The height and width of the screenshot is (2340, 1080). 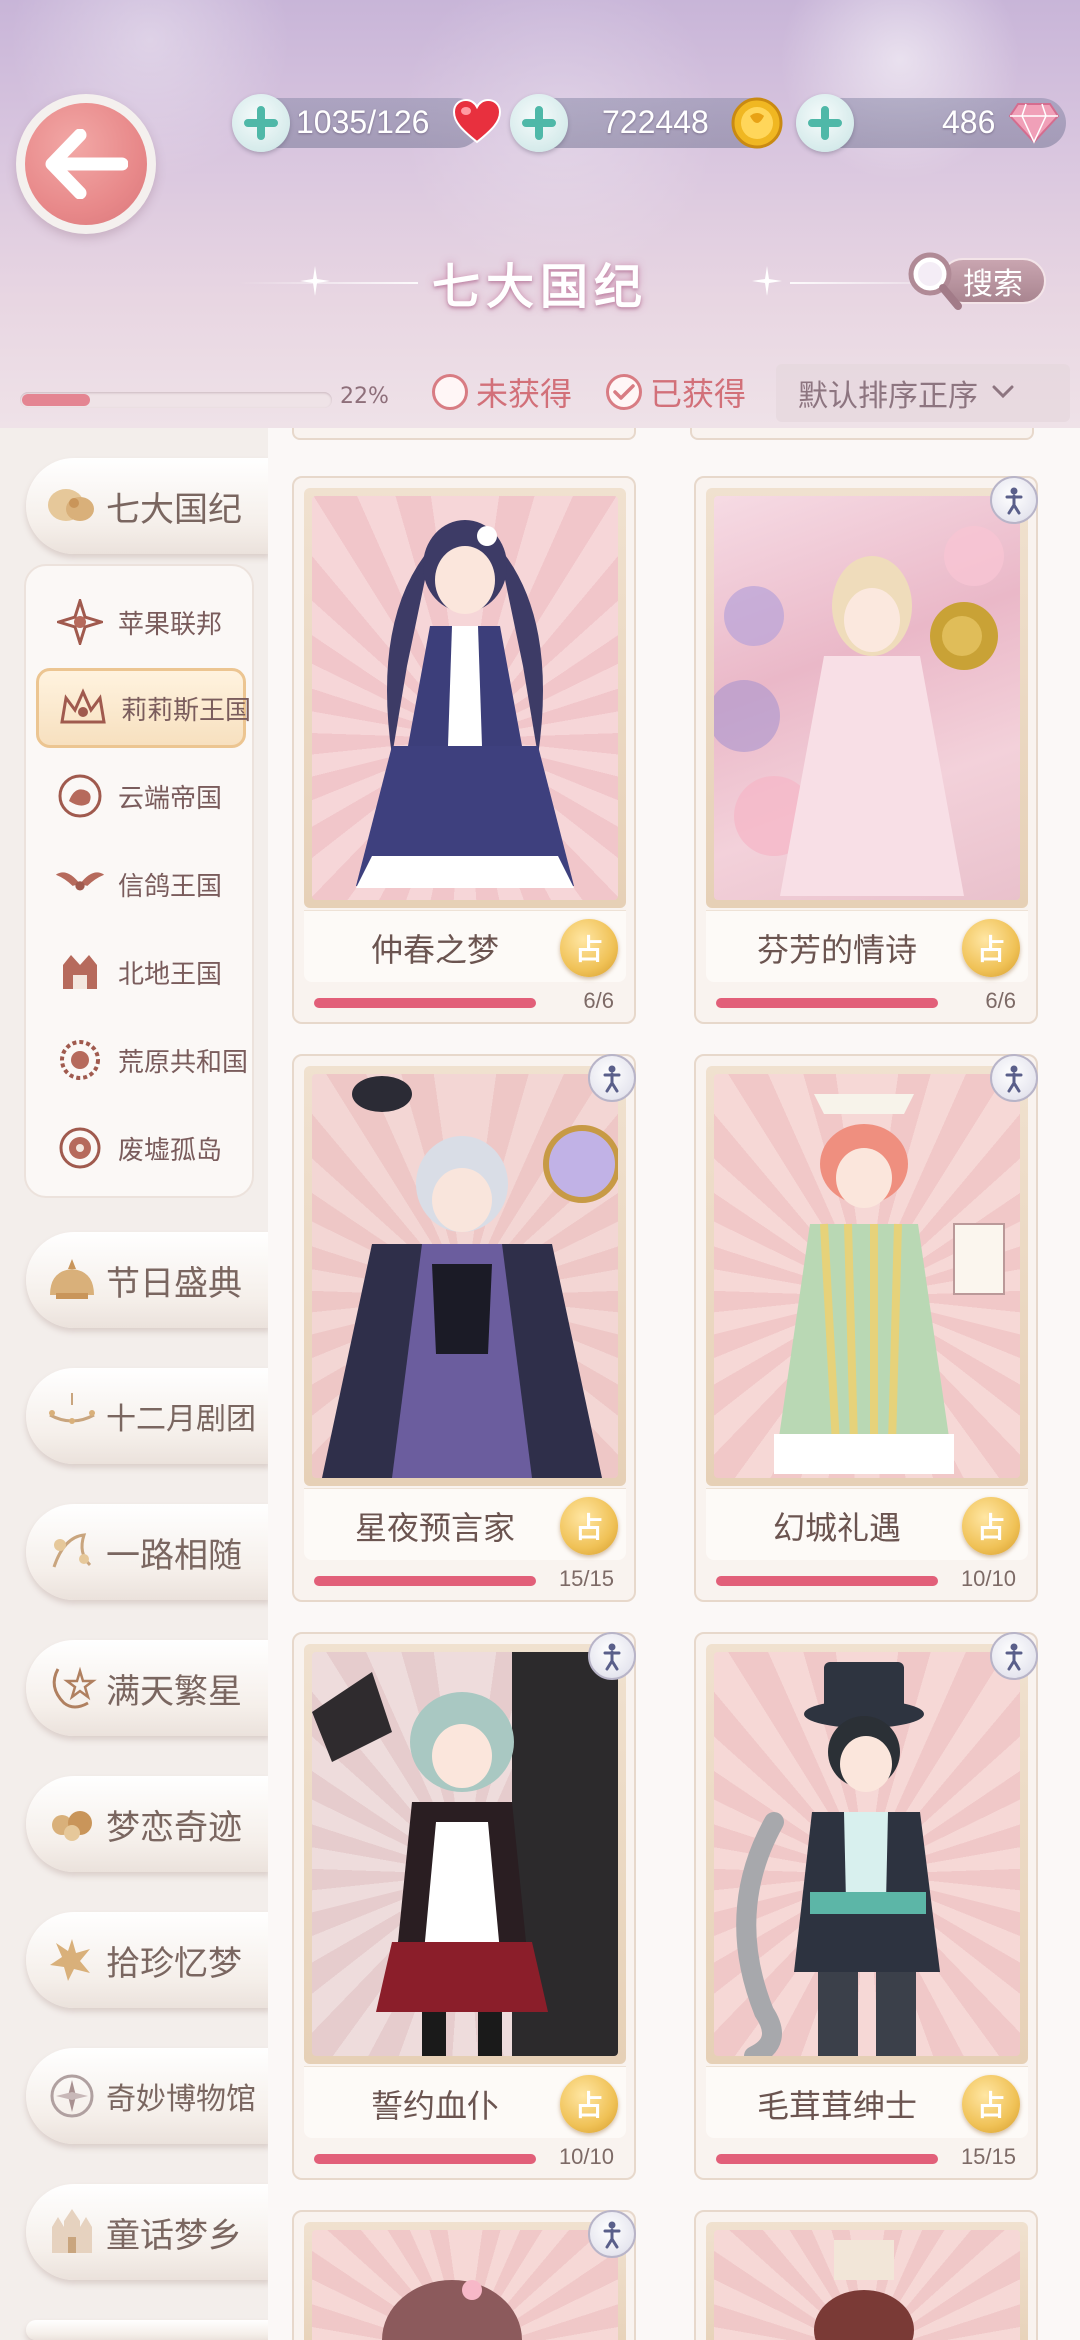 I want to click on kingdom-lilith: 莉莉斯王国, so click(x=143, y=708).